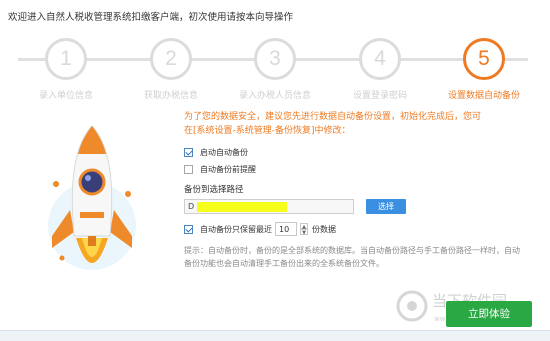 The image size is (550, 341). I want to click on step-number: 2, so click(171, 59).